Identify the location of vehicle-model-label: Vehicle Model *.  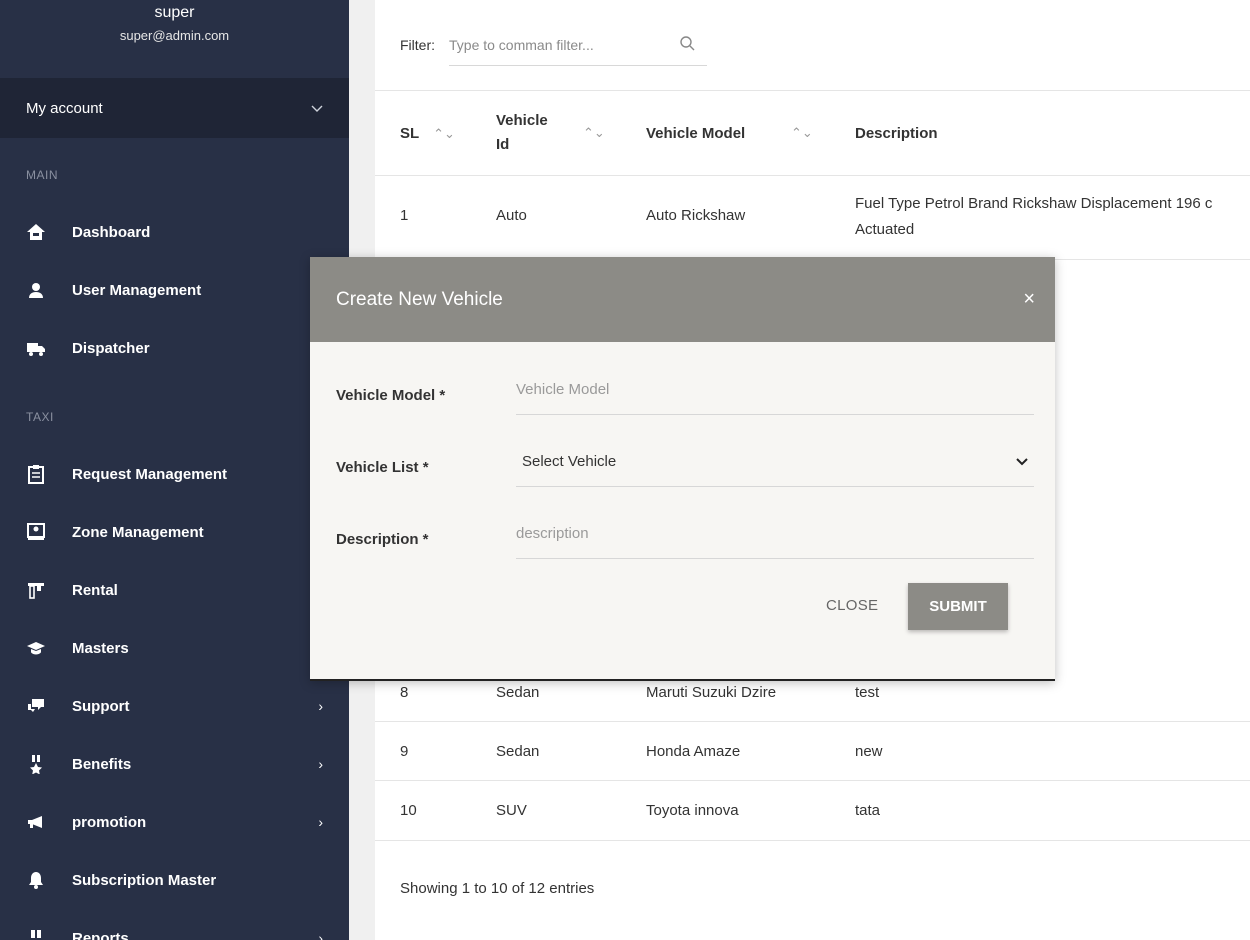
(391, 395).